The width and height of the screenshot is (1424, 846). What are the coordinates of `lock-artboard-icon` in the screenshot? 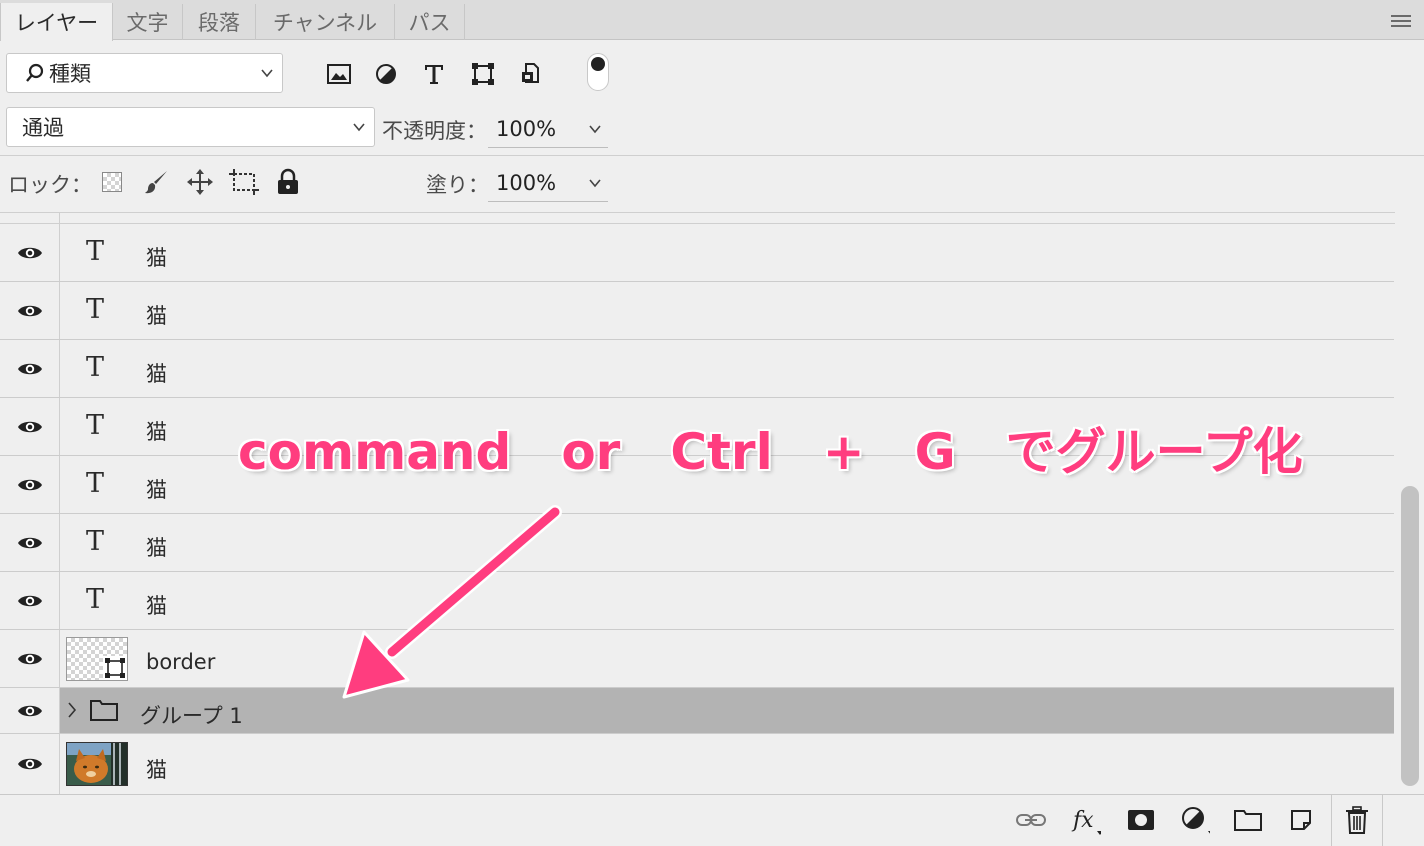 It's located at (244, 184).